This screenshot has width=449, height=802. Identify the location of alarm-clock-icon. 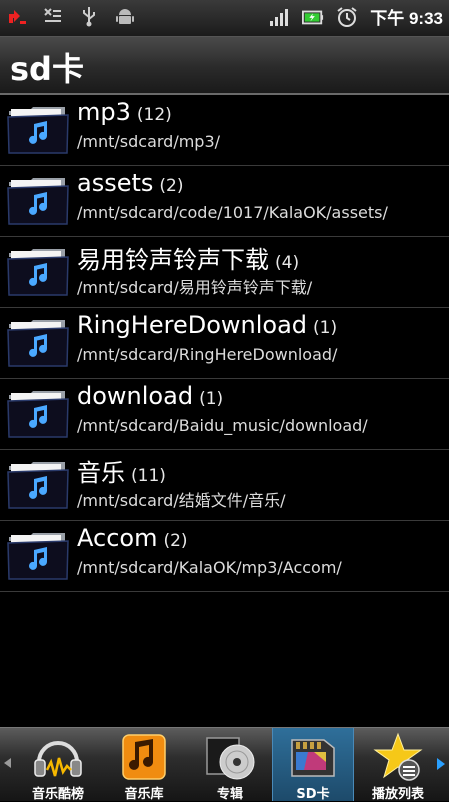
(347, 16).